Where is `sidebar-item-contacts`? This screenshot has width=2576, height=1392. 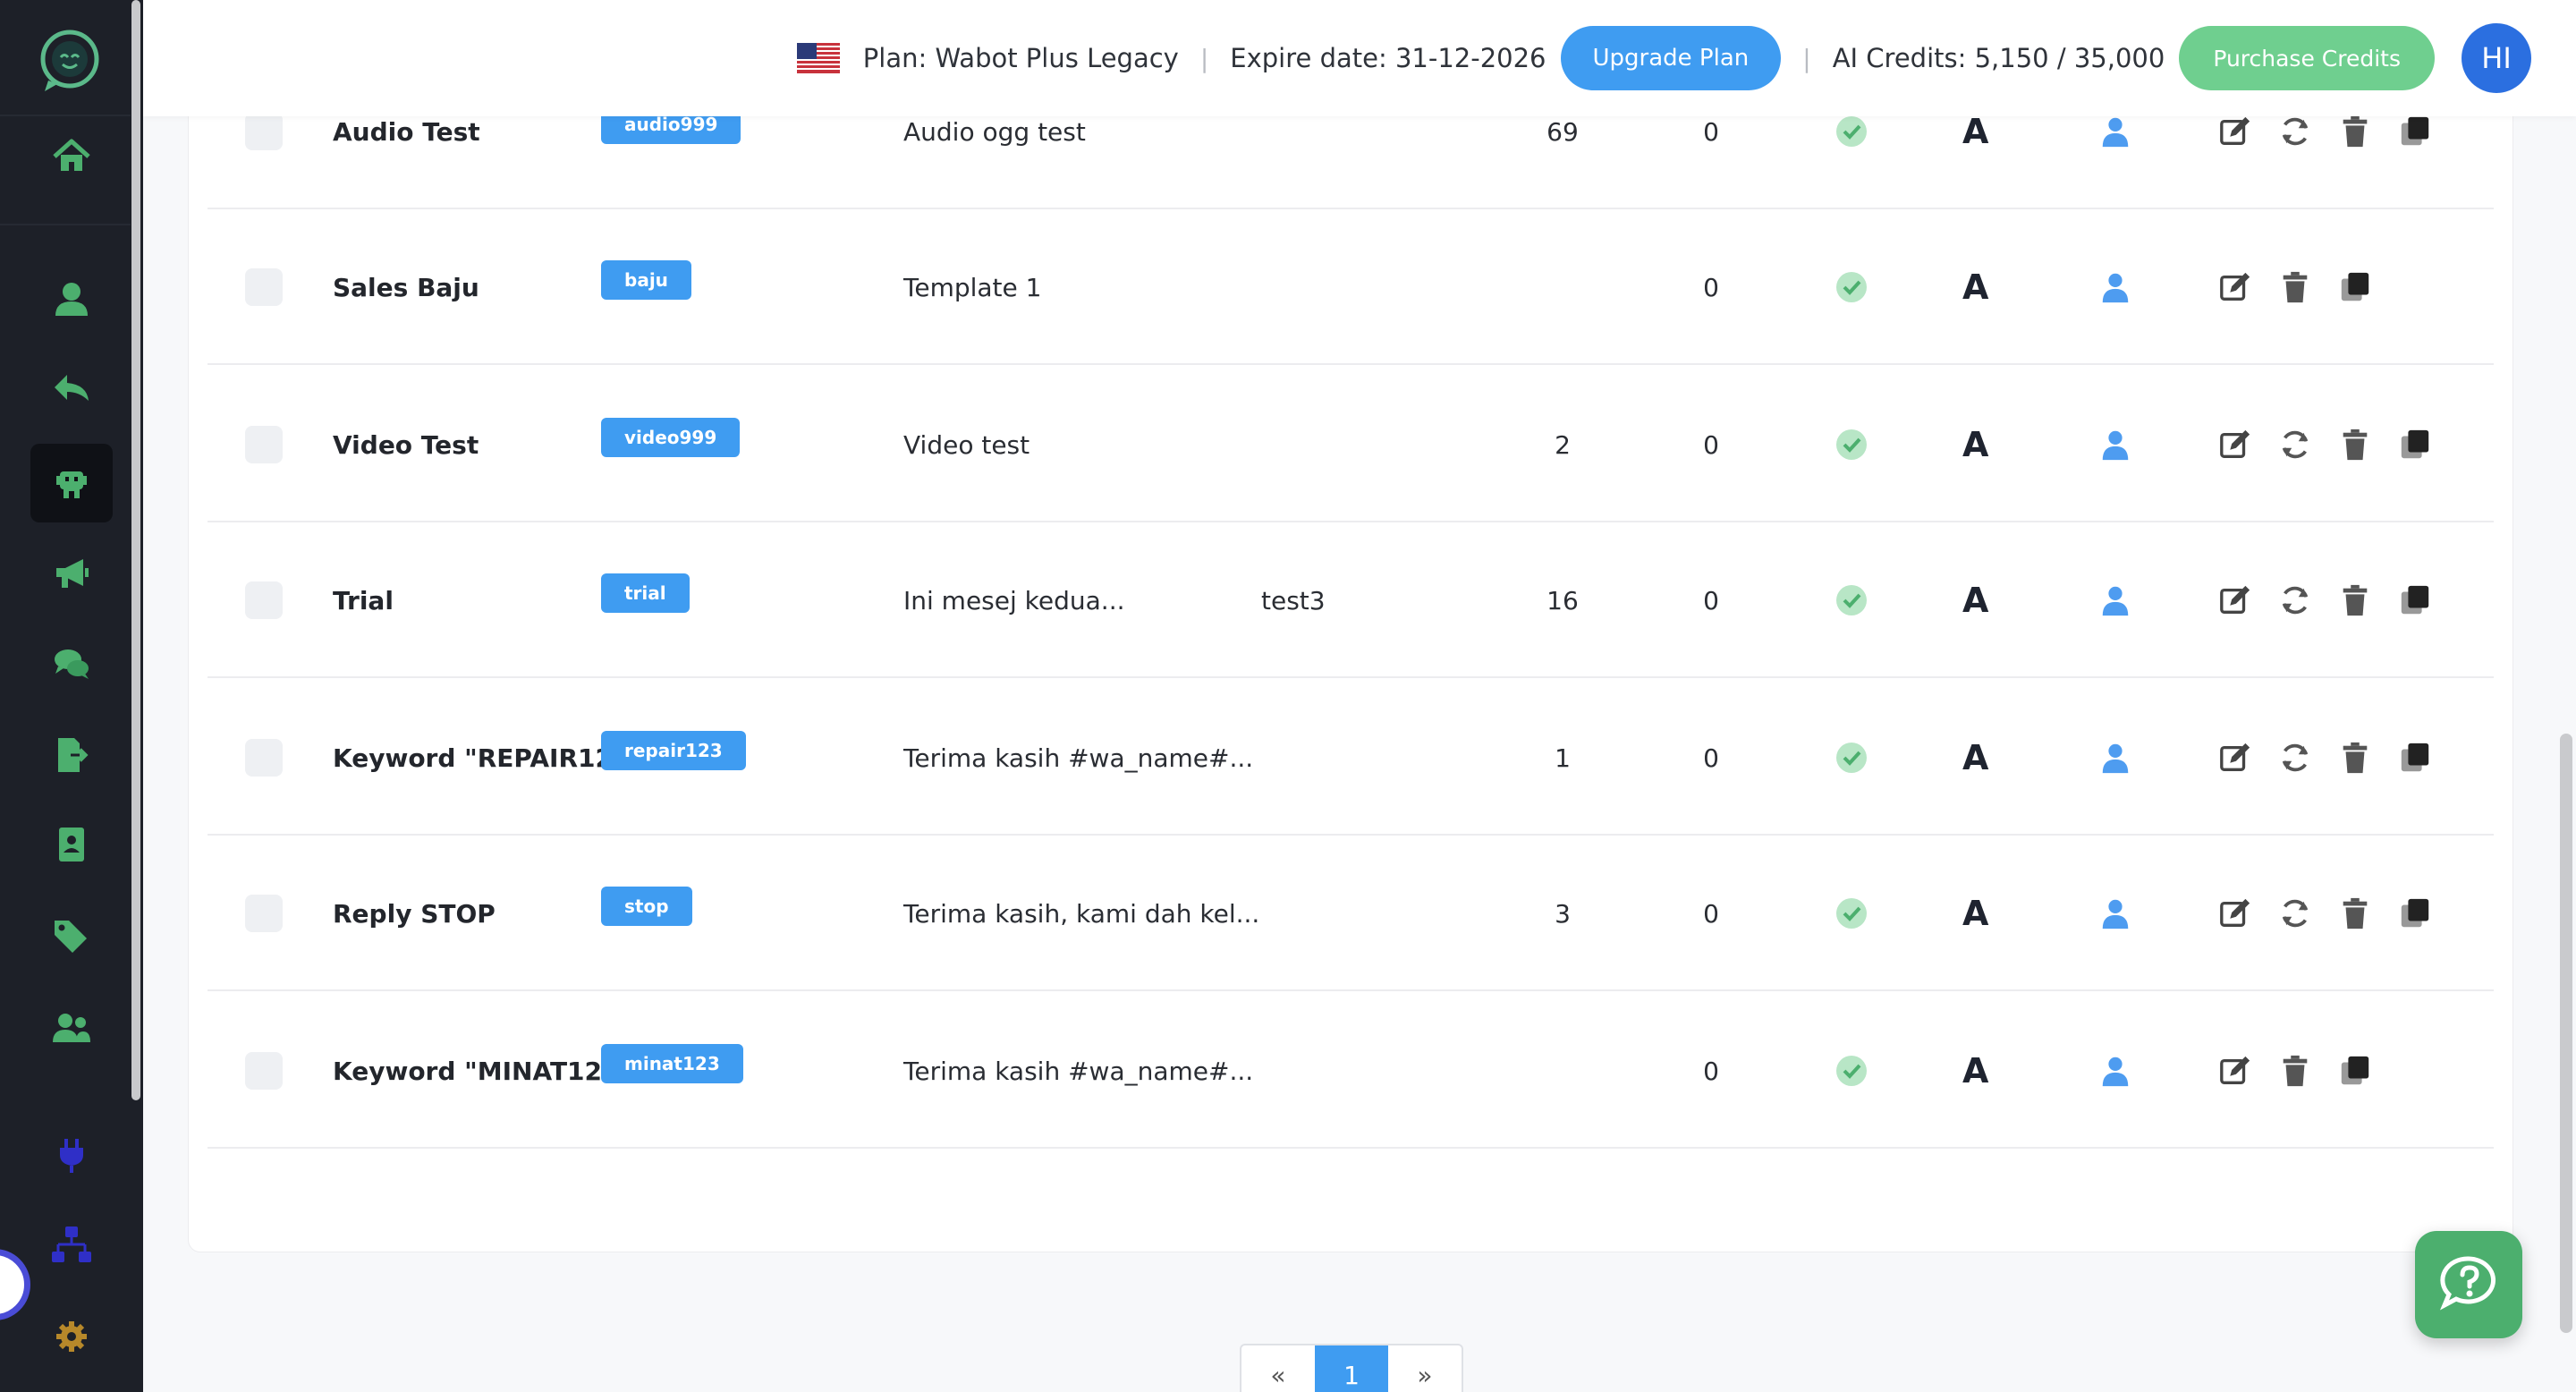 sidebar-item-contacts is located at coordinates (71, 844).